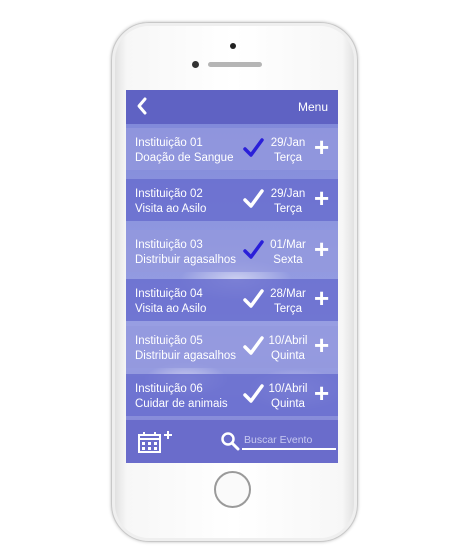 Image resolution: width=470 pixels, height=556 pixels. Describe the element at coordinates (195, 64) in the screenshot. I see `front-camera` at that location.